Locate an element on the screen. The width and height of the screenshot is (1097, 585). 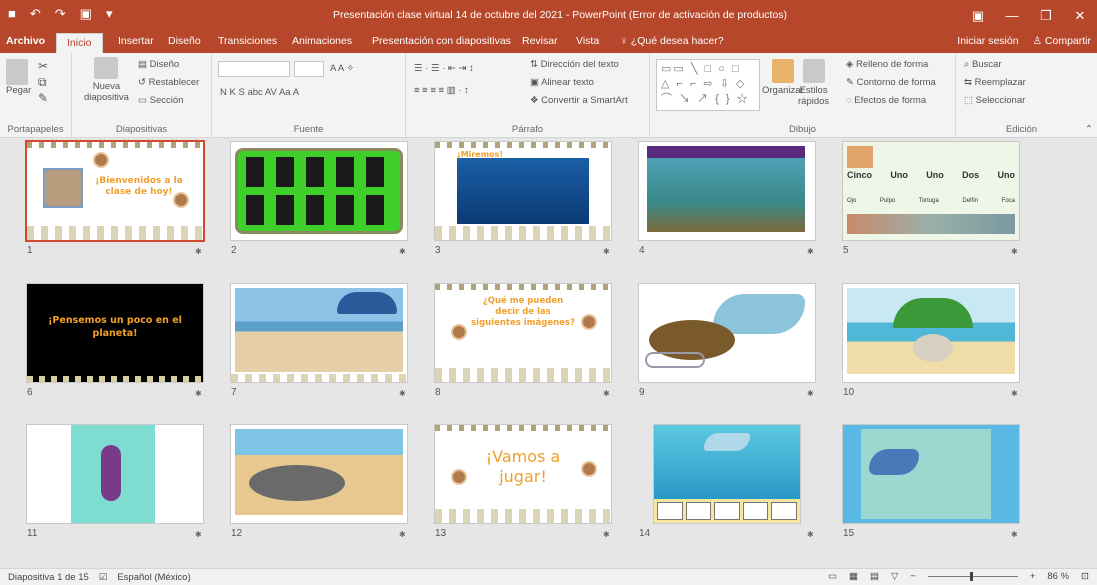
text-direction-icon: ⇅ is located at coordinates (535, 64).